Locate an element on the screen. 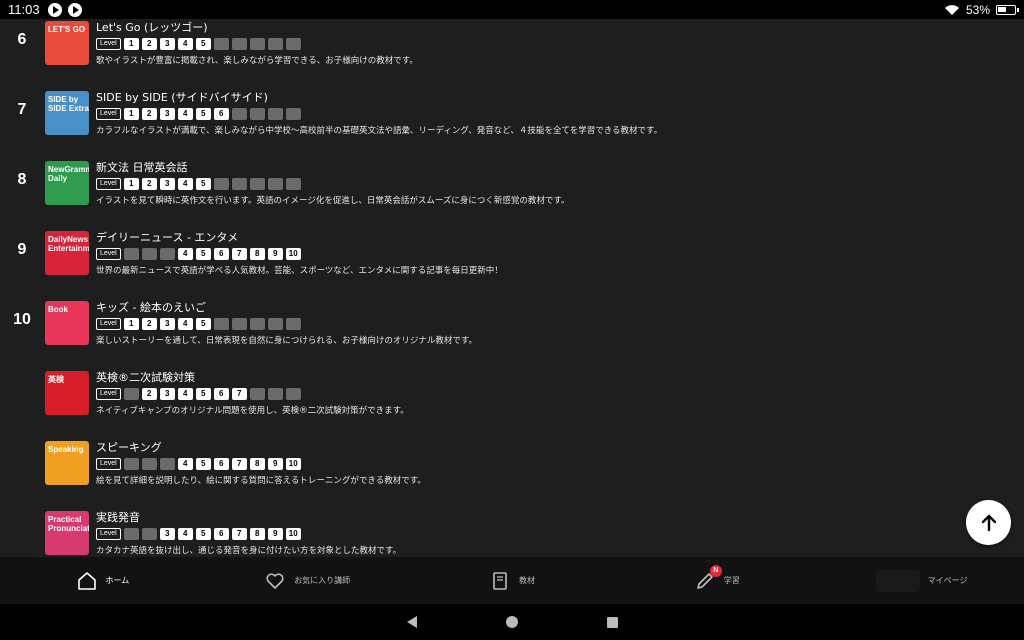  course-title: 新文法 日常英会話 is located at coordinates (142, 167).